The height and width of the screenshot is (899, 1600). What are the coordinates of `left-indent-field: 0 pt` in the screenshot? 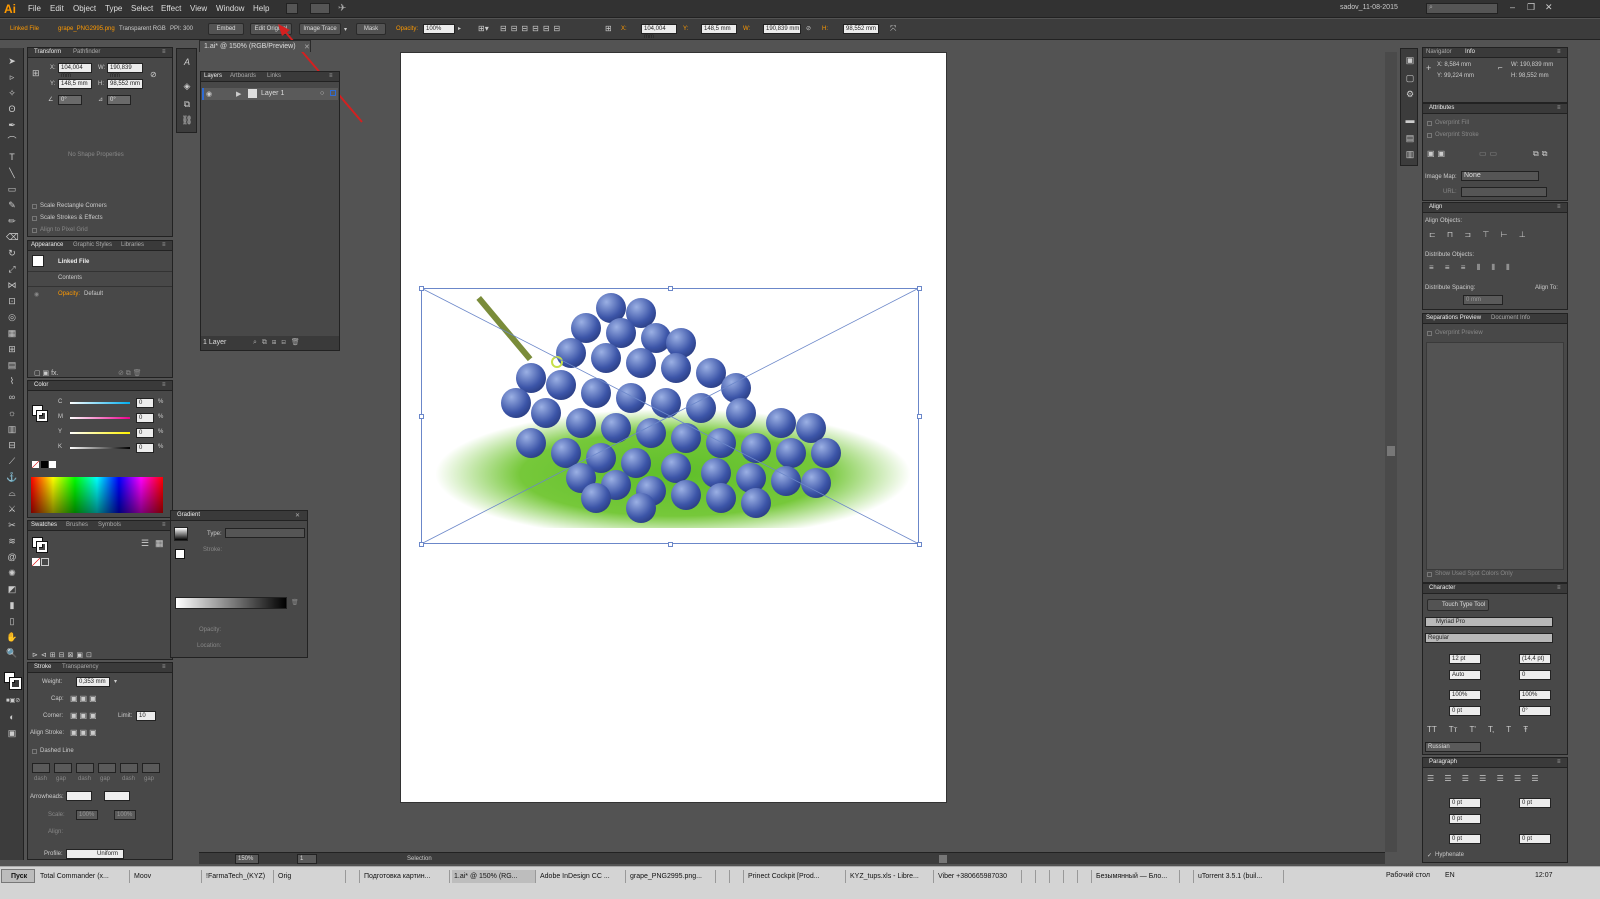 It's located at (1465, 803).